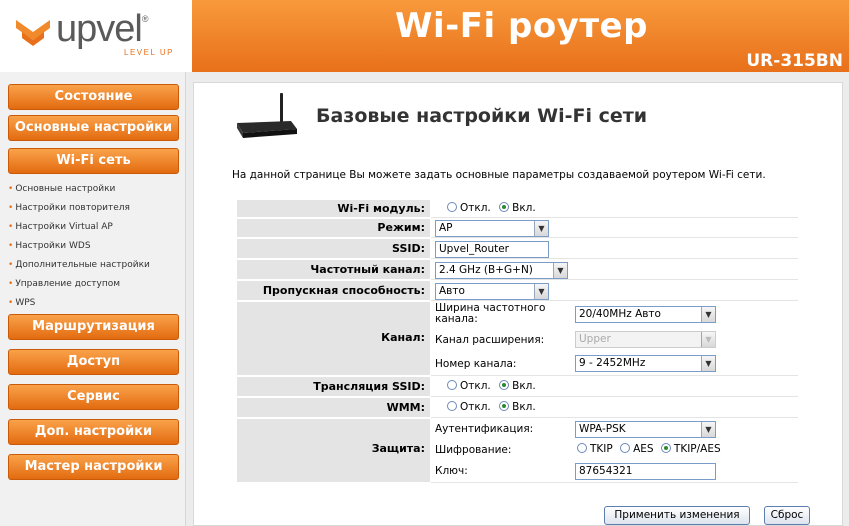  Describe the element at coordinates (475, 407) in the screenshot. I see `wmm-off-label: Откл.` at that location.